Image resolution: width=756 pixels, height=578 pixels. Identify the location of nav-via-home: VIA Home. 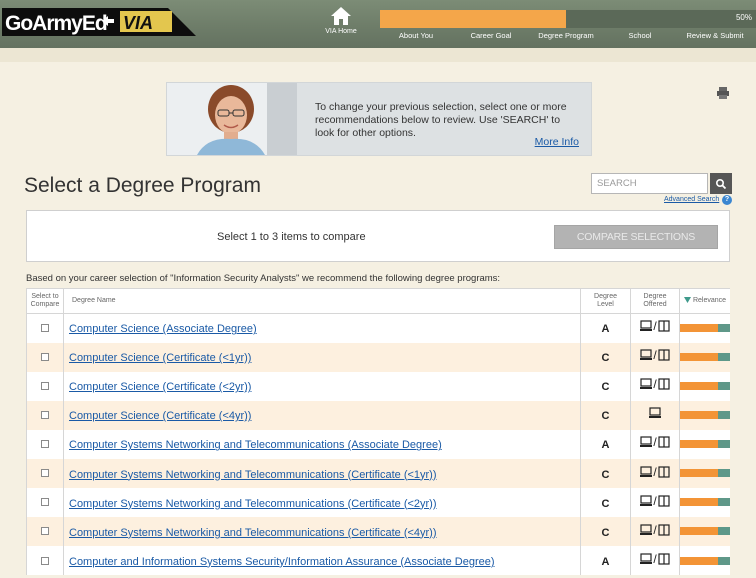
(341, 26).